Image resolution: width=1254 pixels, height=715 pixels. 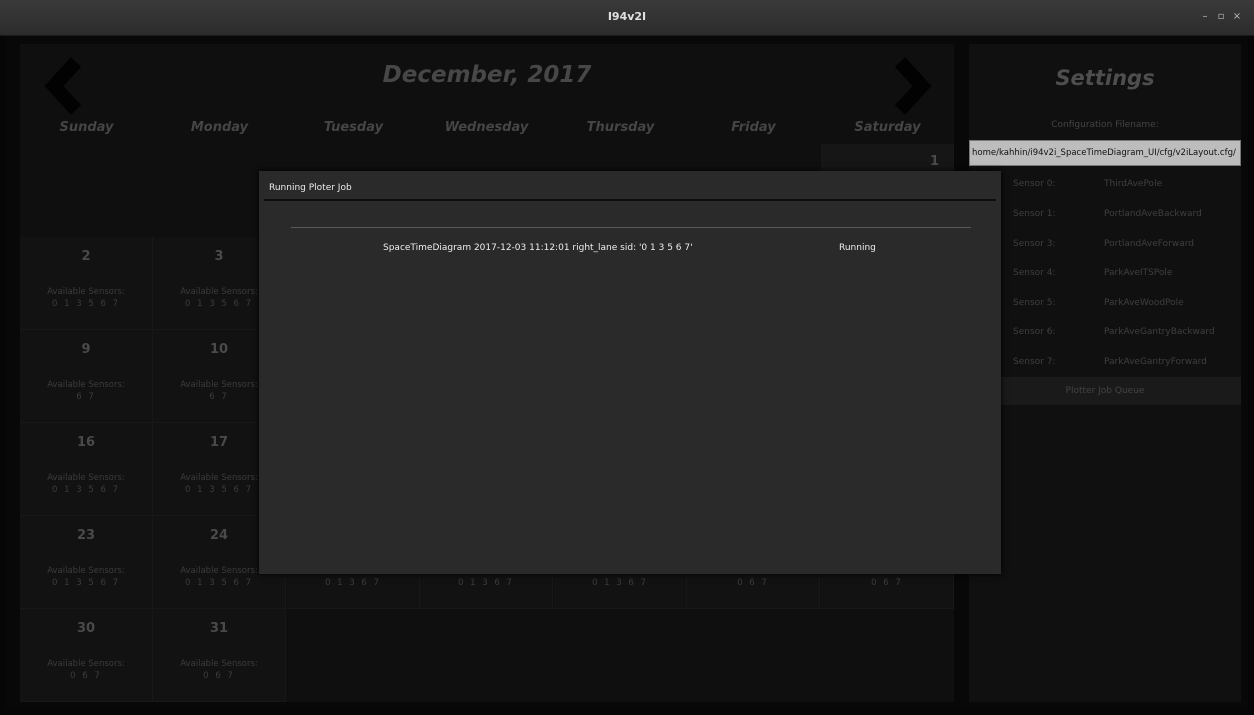 I want to click on weekday-header: Wednesday, so click(x=486, y=127).